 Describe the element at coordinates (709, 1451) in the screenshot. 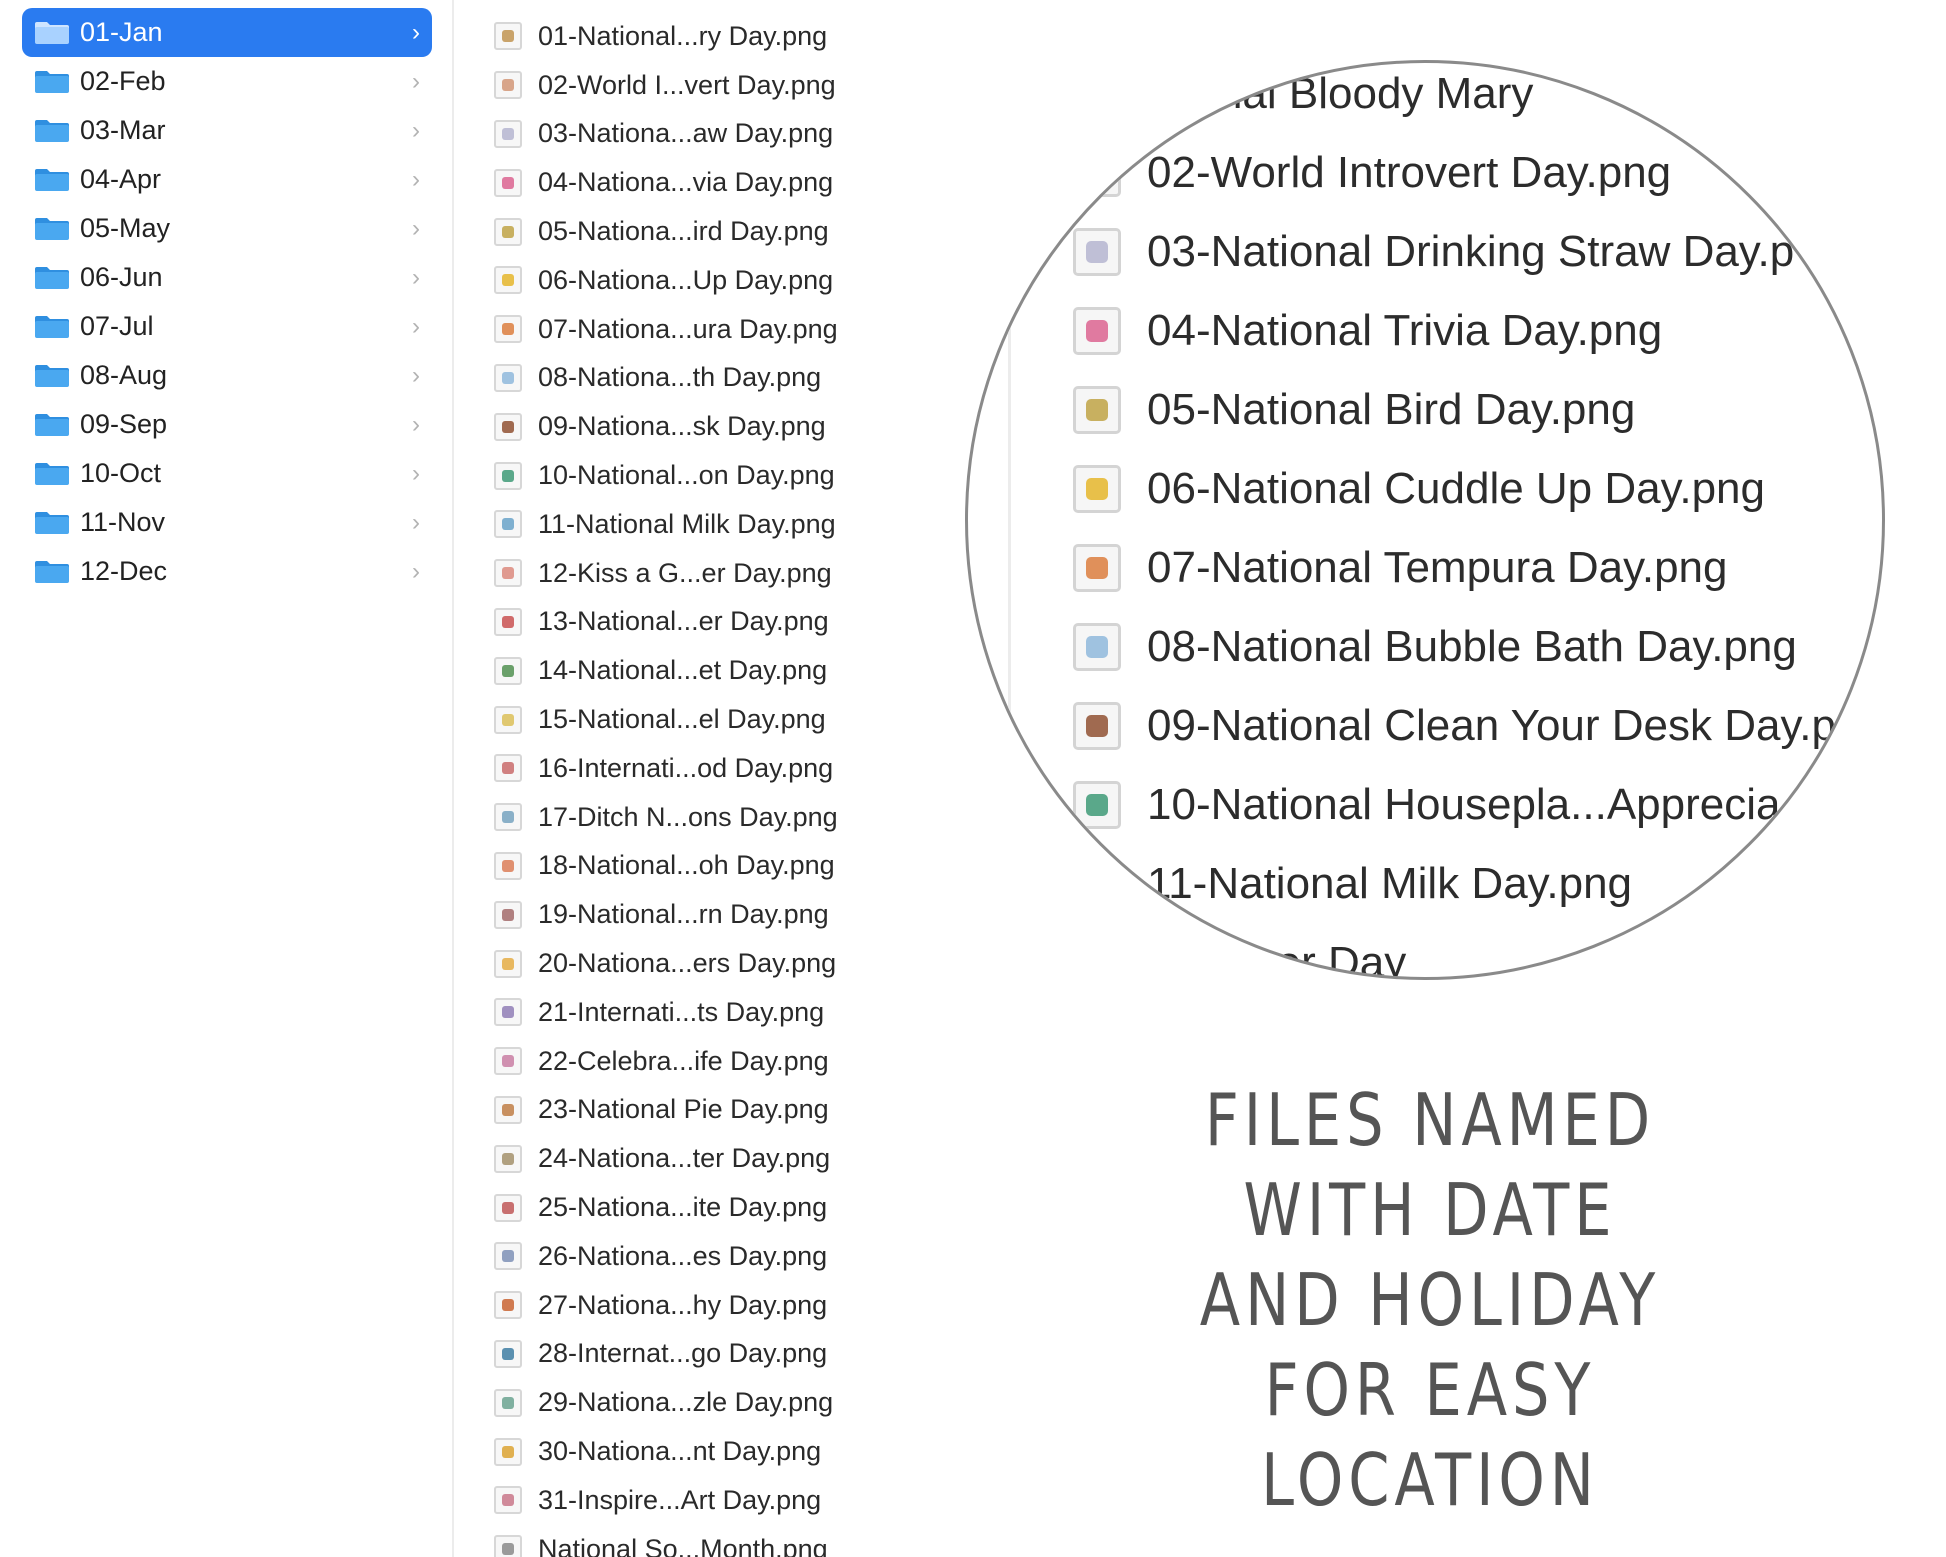

I see `file-item: 30-Nationa...nt Day.png` at that location.